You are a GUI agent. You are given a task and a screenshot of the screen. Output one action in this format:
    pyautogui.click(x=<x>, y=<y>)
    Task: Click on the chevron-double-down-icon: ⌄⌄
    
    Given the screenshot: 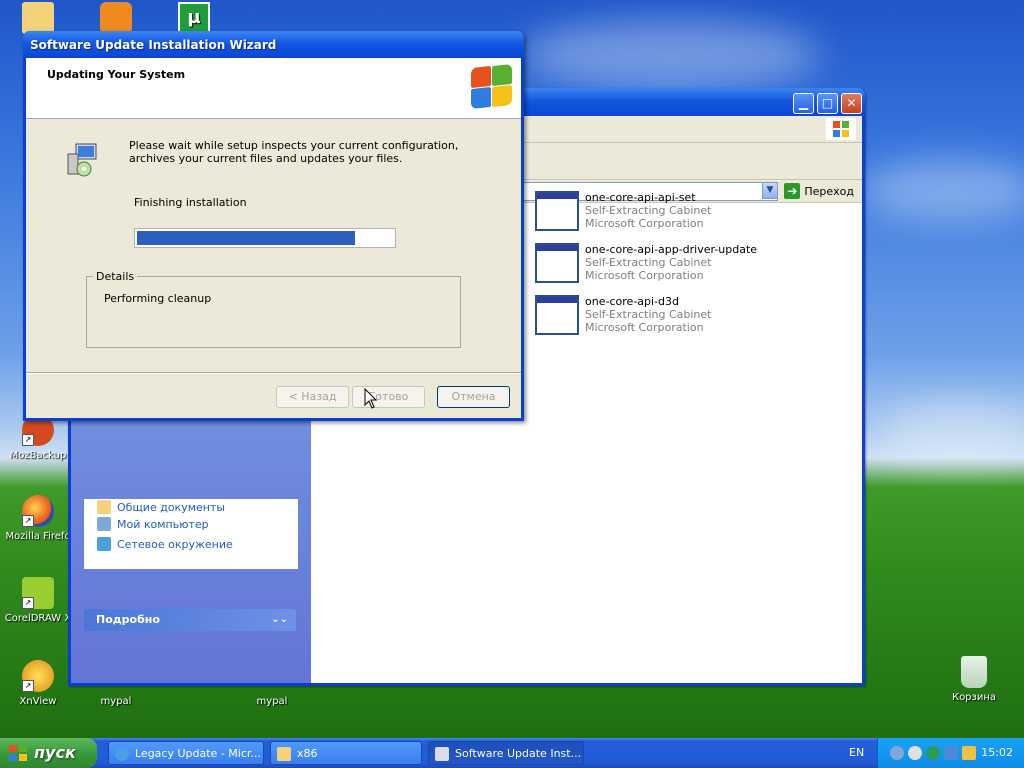 What is the action you would take?
    pyautogui.click(x=279, y=619)
    